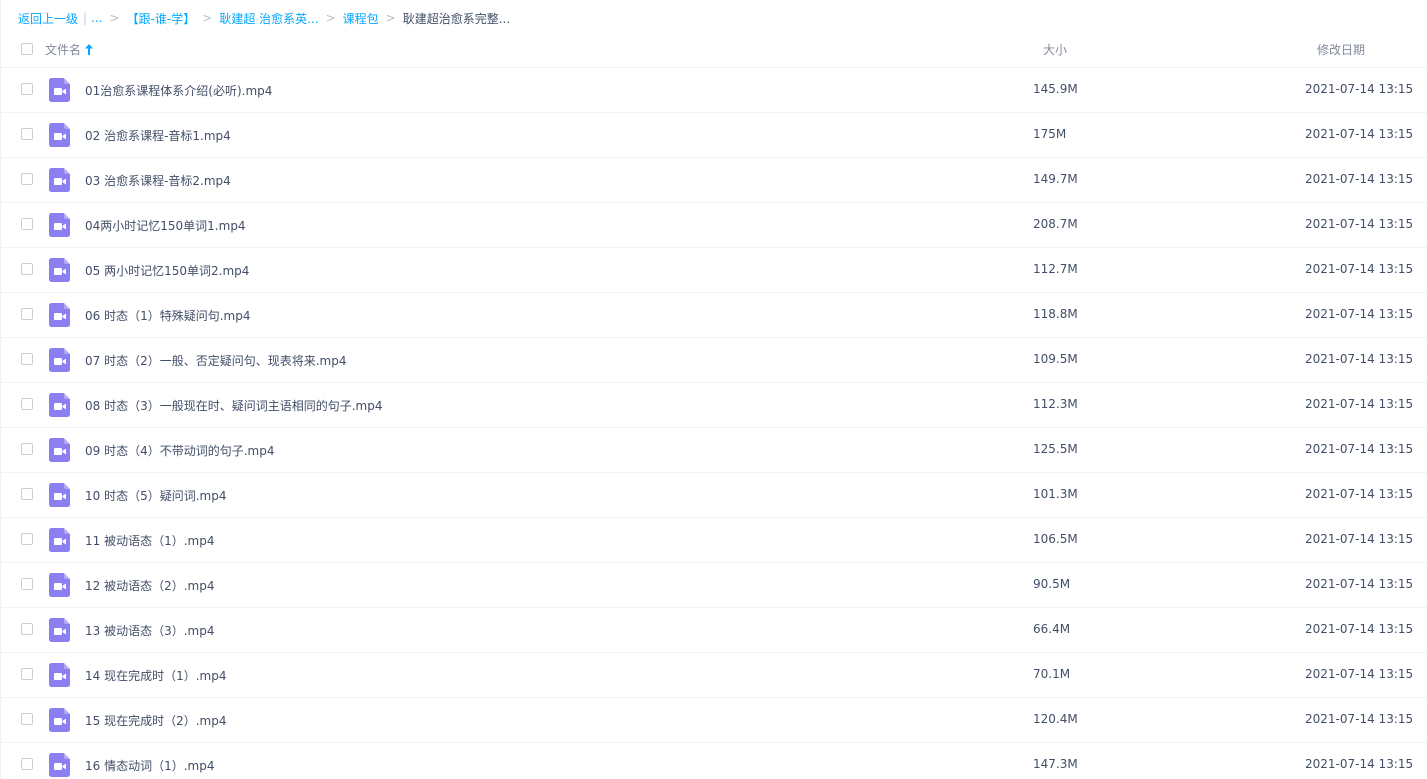 This screenshot has width=1427, height=779. What do you see at coordinates (215, 360) in the screenshot?
I see `file-name: 07 时态（2）一般、否定疑问句、现表将来.mp4` at bounding box center [215, 360].